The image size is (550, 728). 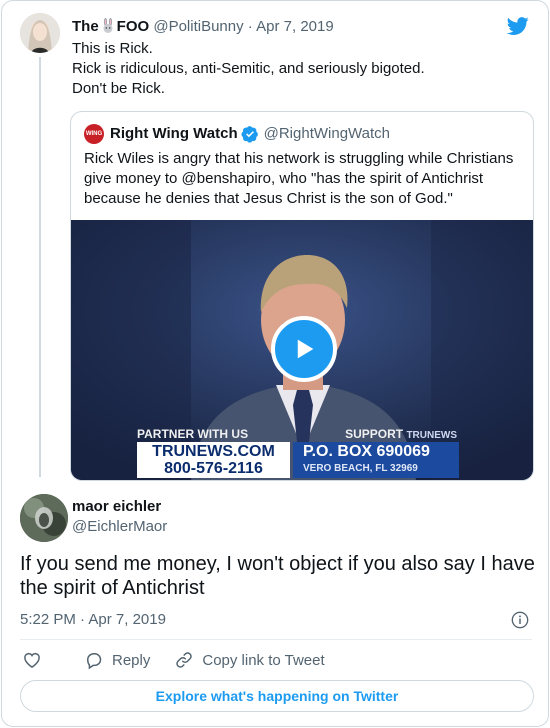 I want to click on tweet-timestamp: 5:22 PM · Apr 7, 2019, so click(x=93, y=620).